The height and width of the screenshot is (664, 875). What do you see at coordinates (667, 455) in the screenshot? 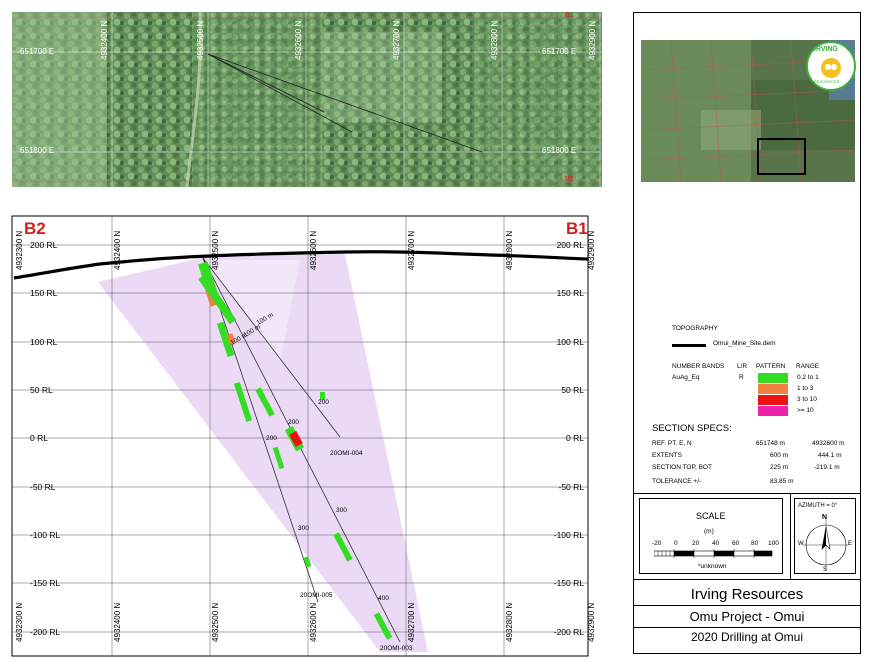
I see `spec-label: EXTENTS` at bounding box center [667, 455].